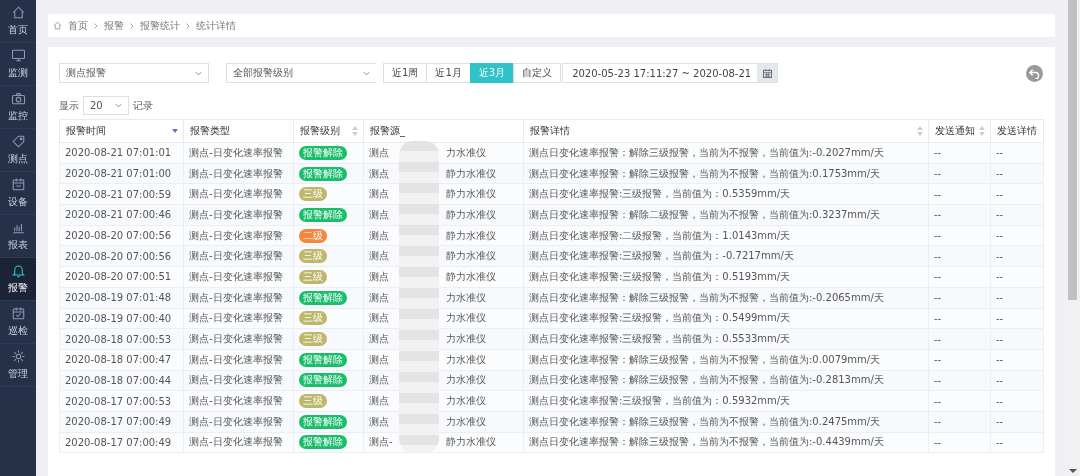  Describe the element at coordinates (726, 215) in the screenshot. I see `table-cell: 测点日变化速率报警：解除二级报警，当前为不报警，当前值为:0.3237mm/天` at that location.